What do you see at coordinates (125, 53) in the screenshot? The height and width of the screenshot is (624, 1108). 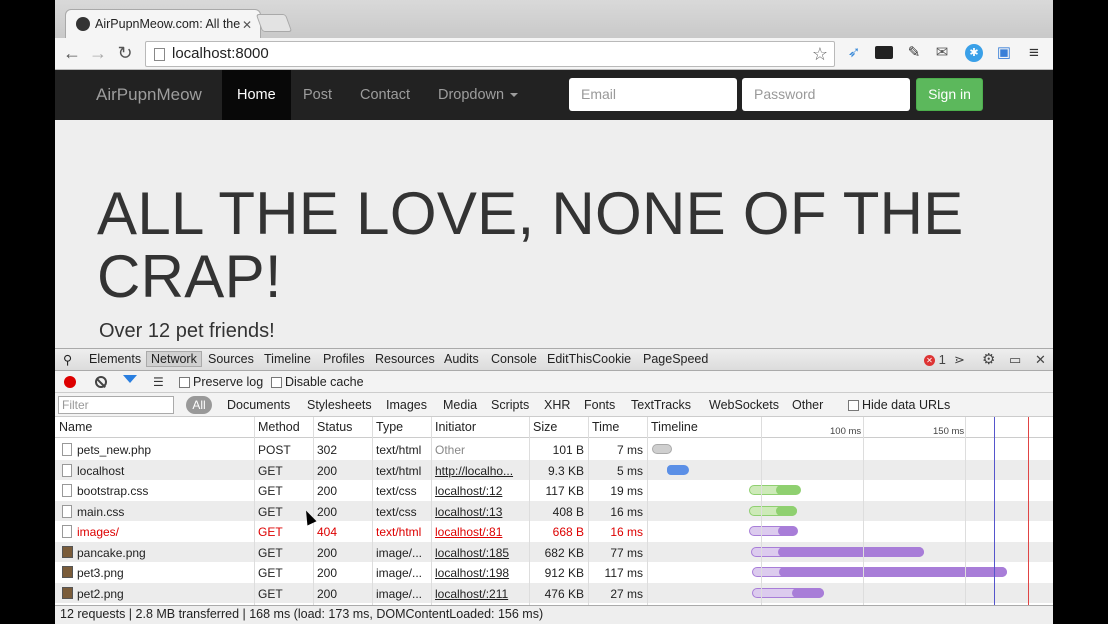 I see `reload-icon: ↻` at bounding box center [125, 53].